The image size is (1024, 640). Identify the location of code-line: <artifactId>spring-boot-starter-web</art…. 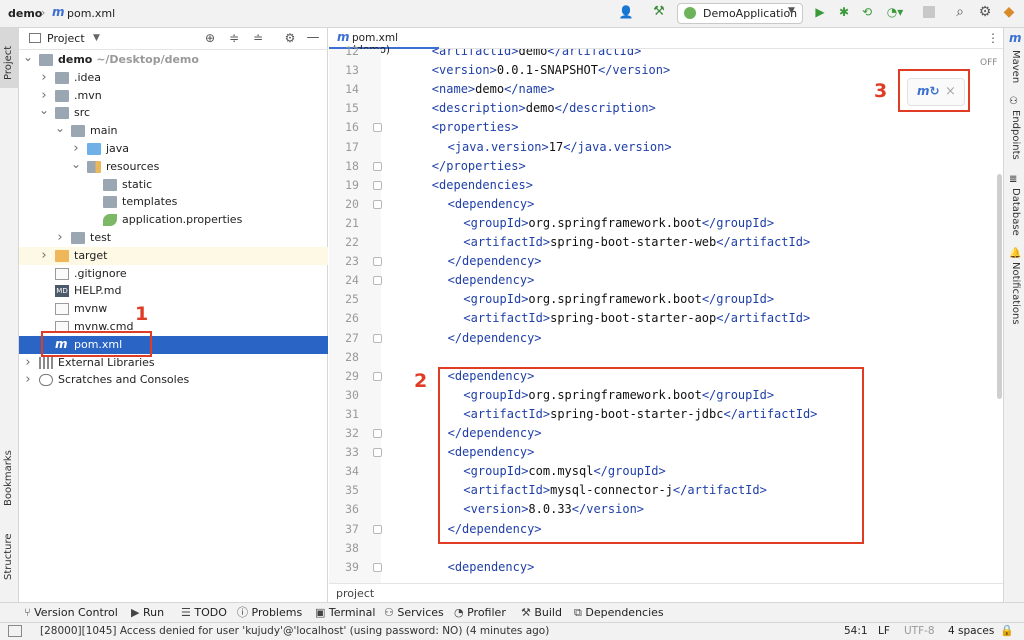
(636, 242).